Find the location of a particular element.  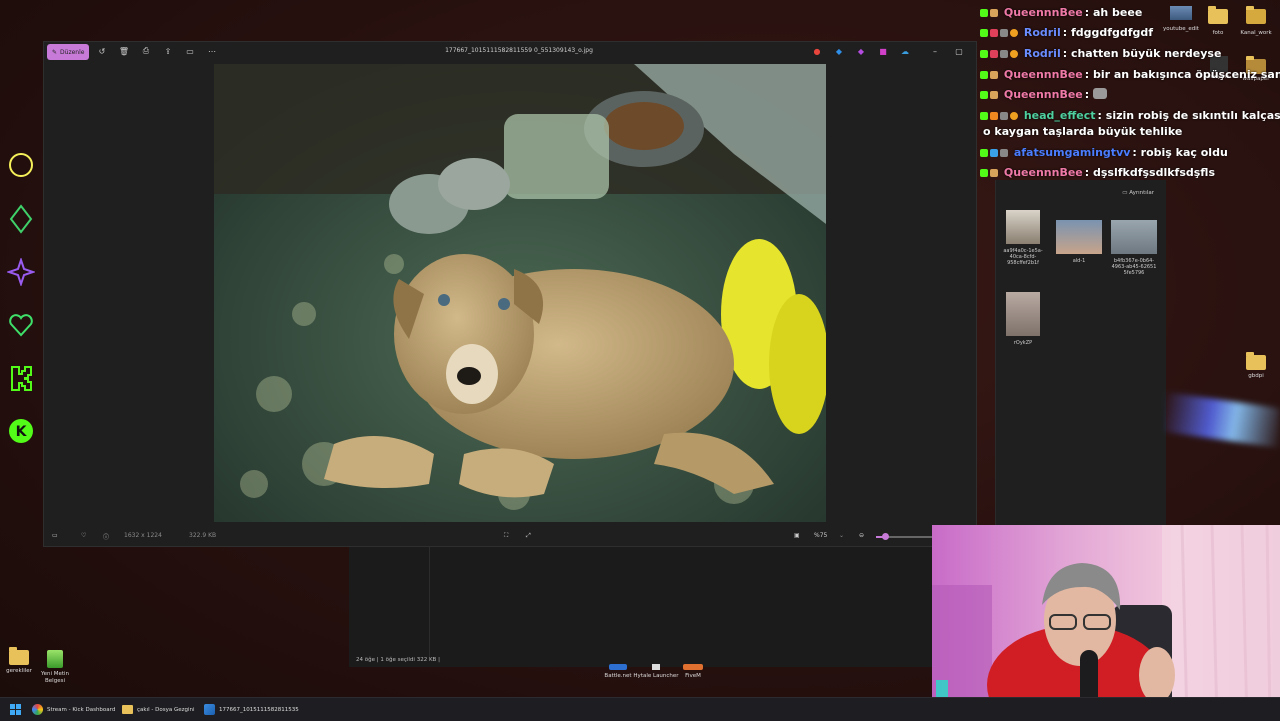

file-thumb: aa9f4a0c-1e5a-40ca-8cfd-958cffef2b1f is located at coordinates (1023, 238).